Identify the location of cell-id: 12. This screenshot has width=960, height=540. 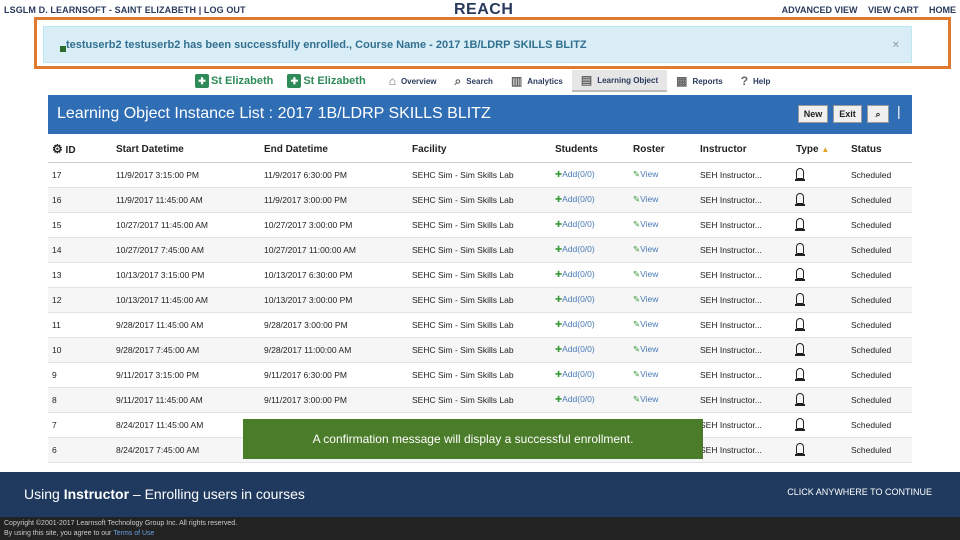
(80, 300).